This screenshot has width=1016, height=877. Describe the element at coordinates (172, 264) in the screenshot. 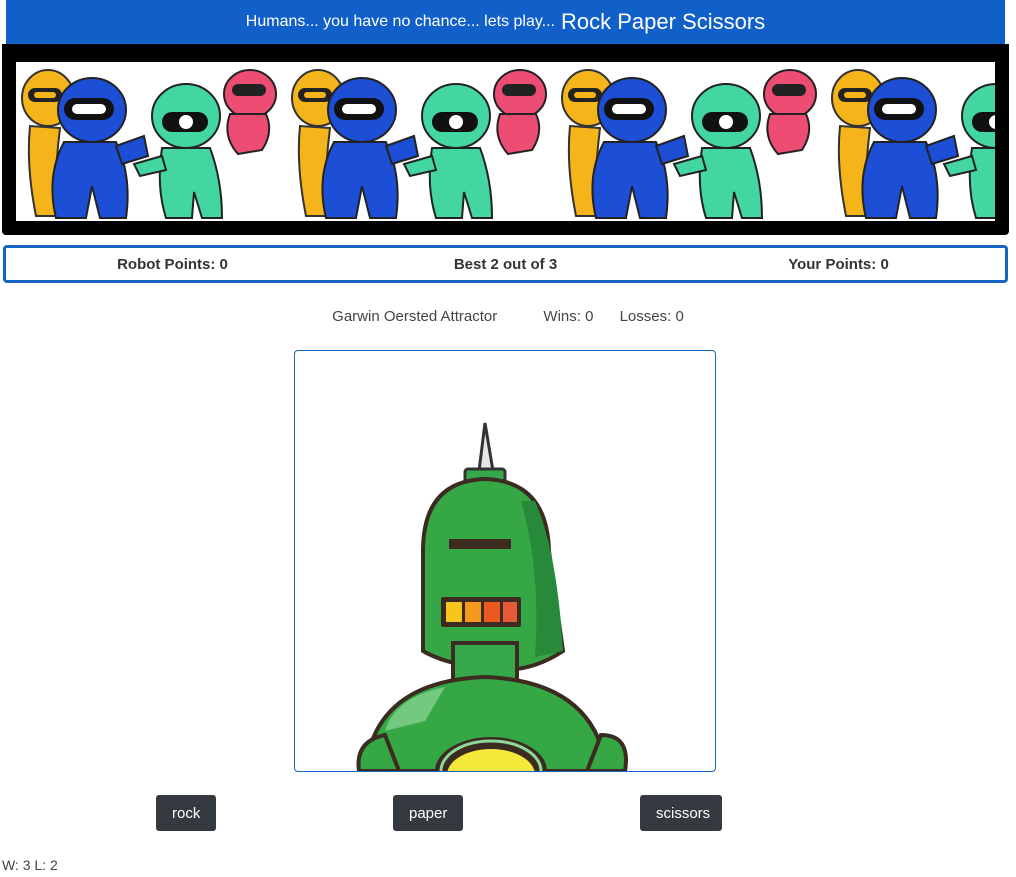

I see `robot-points: Robot Points: 0` at that location.